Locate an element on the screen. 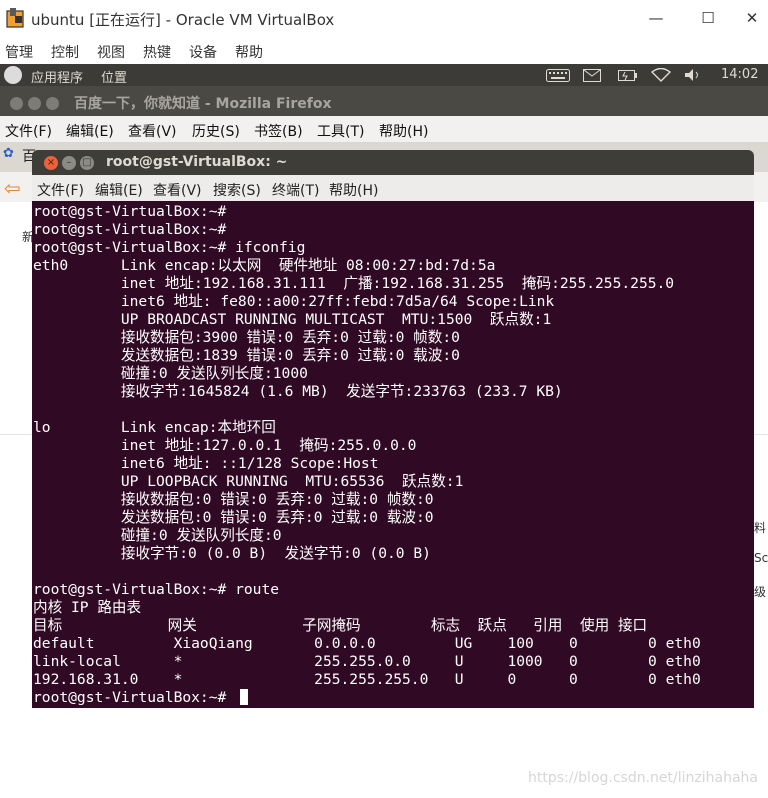 The height and width of the screenshot is (798, 768). firefox-menu-file: 文件(F) is located at coordinates (28, 131).